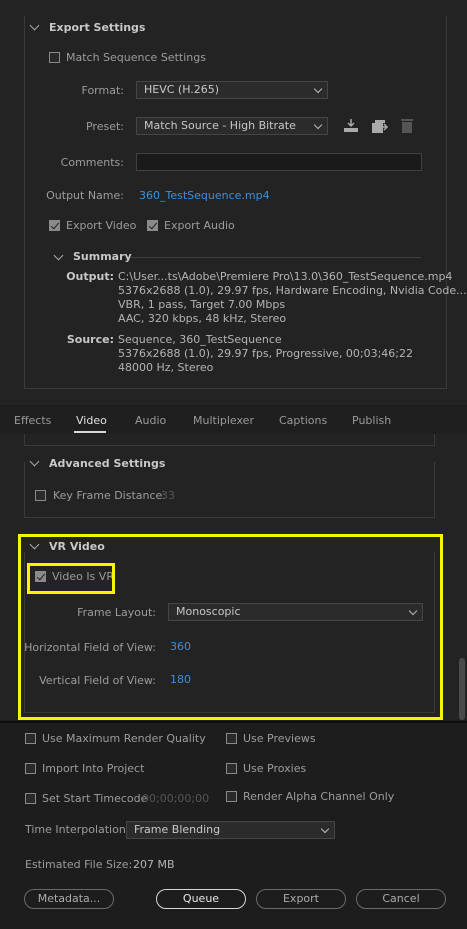 Image resolution: width=467 pixels, height=929 pixels. What do you see at coordinates (90, 339) in the screenshot?
I see `summary-source-label: Source:` at bounding box center [90, 339].